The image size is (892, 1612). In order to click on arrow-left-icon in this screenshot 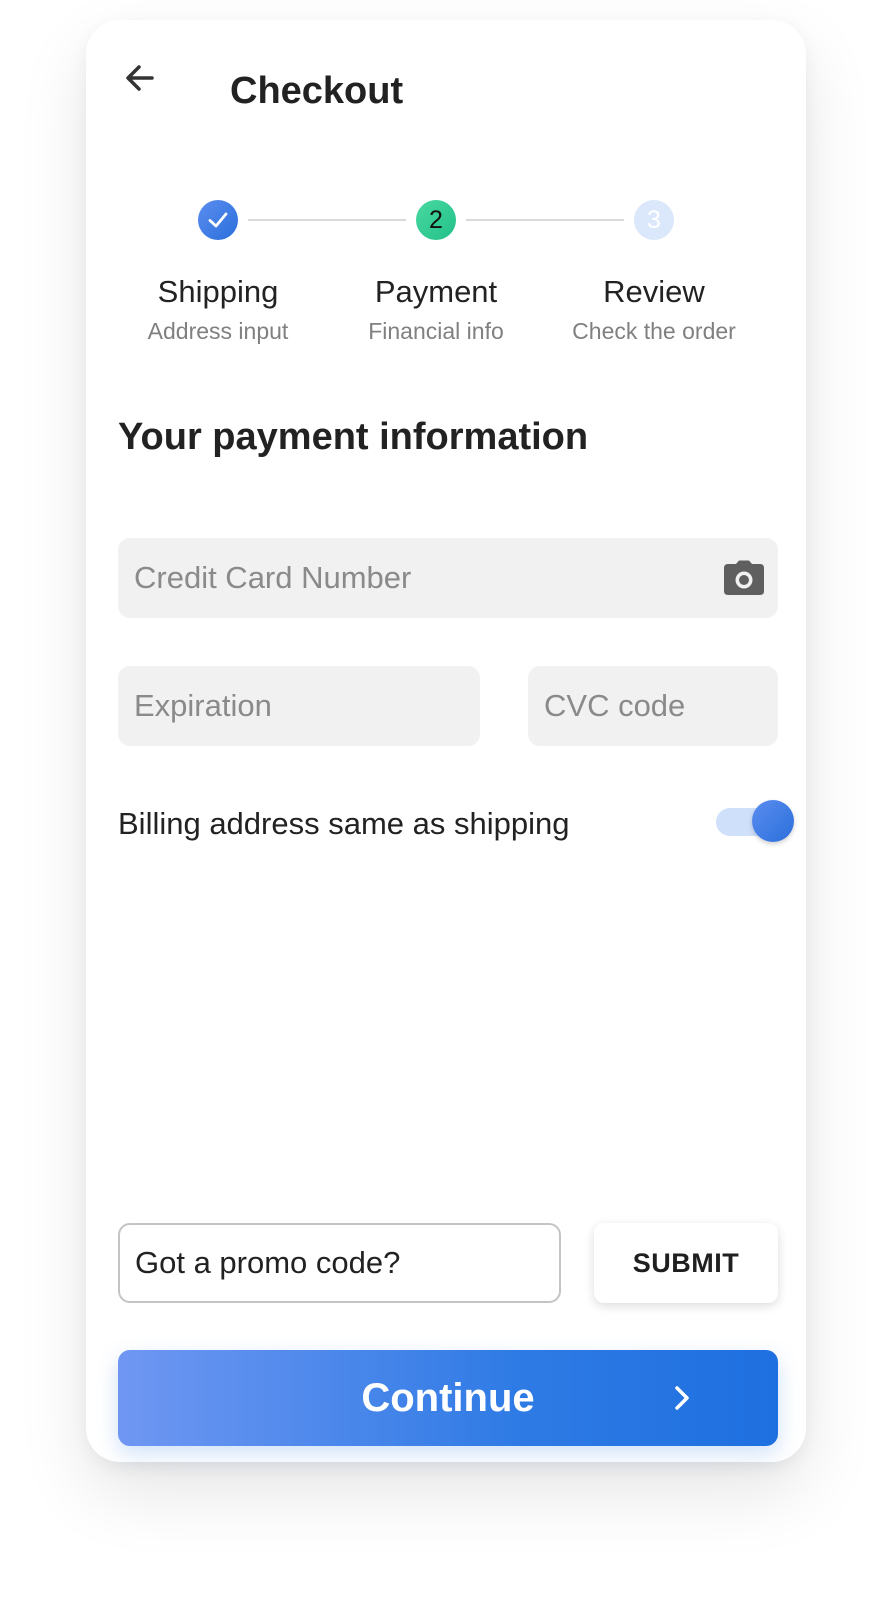, I will do `click(140, 78)`.